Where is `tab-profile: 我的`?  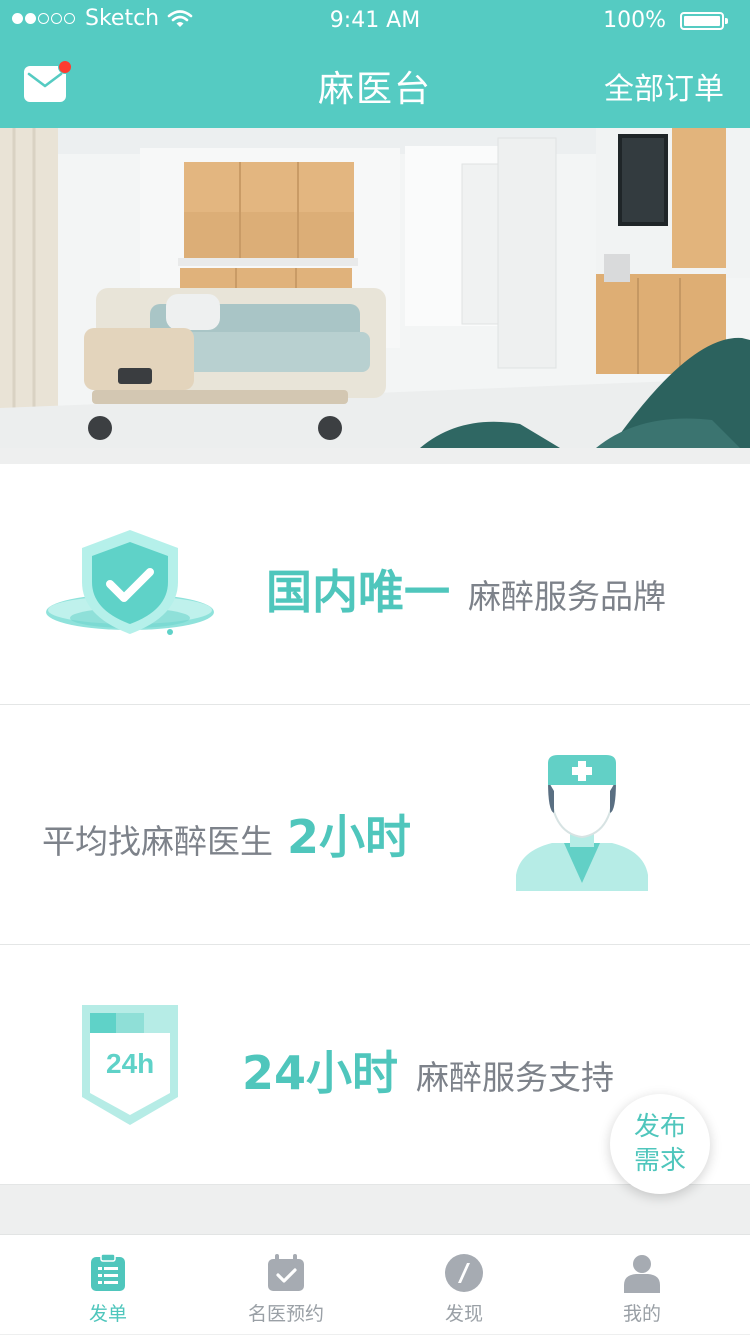 tab-profile: 我的 is located at coordinates (642, 1285).